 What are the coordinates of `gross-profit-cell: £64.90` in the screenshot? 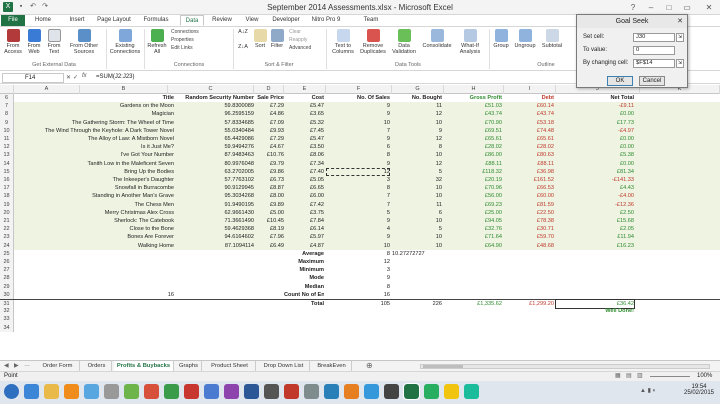 It's located at (473, 246).